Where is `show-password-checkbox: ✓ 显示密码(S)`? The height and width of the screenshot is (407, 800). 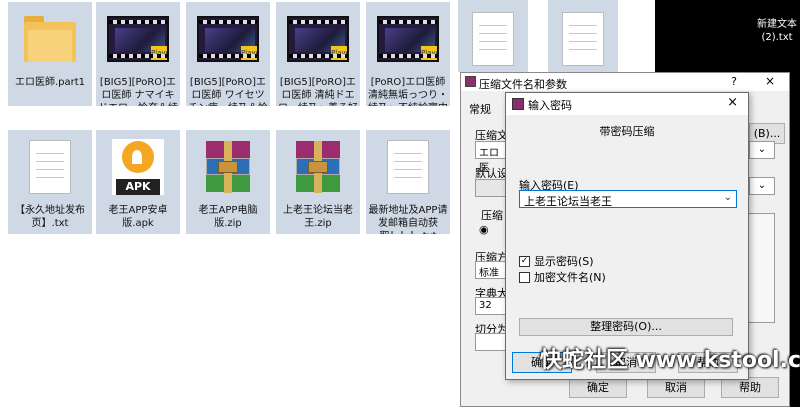
show-password-checkbox: ✓ 显示密码(S) is located at coordinates (556, 261).